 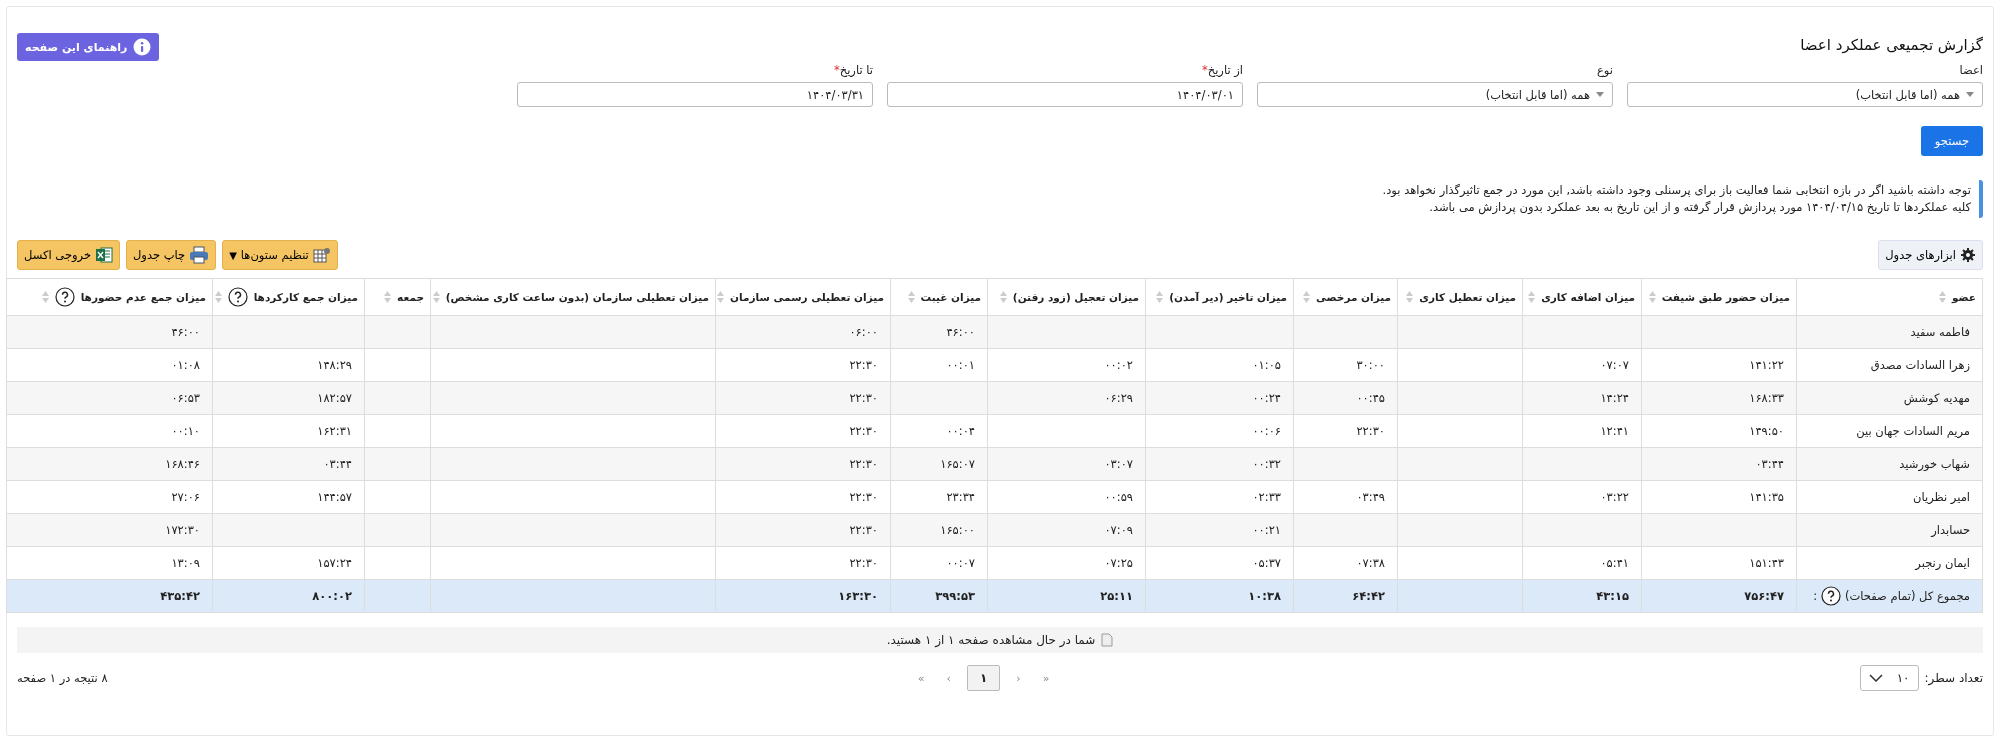 What do you see at coordinates (1221, 70) in the screenshot?
I see `field-label: از تاریخ*` at bounding box center [1221, 70].